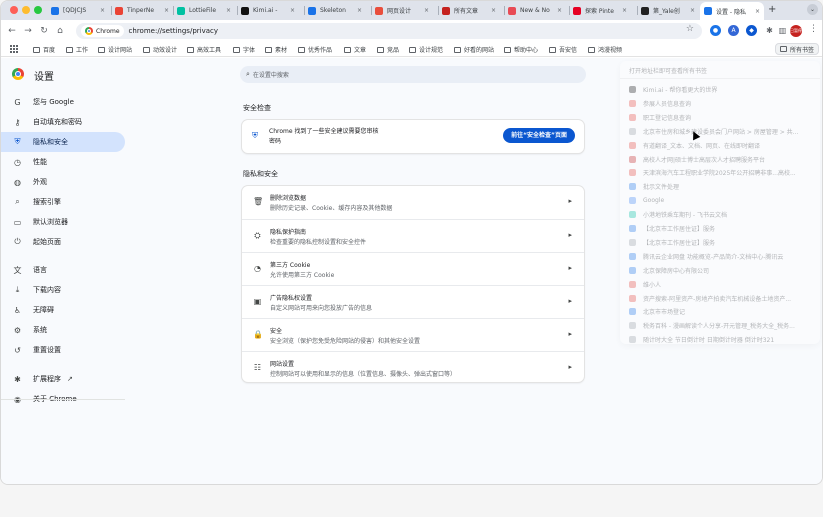 This screenshot has width=823, height=517. What do you see at coordinates (63, 379) in the screenshot?
I see `sidebar-item-extensions: ✱ 扩展程序 ↗` at bounding box center [63, 379].